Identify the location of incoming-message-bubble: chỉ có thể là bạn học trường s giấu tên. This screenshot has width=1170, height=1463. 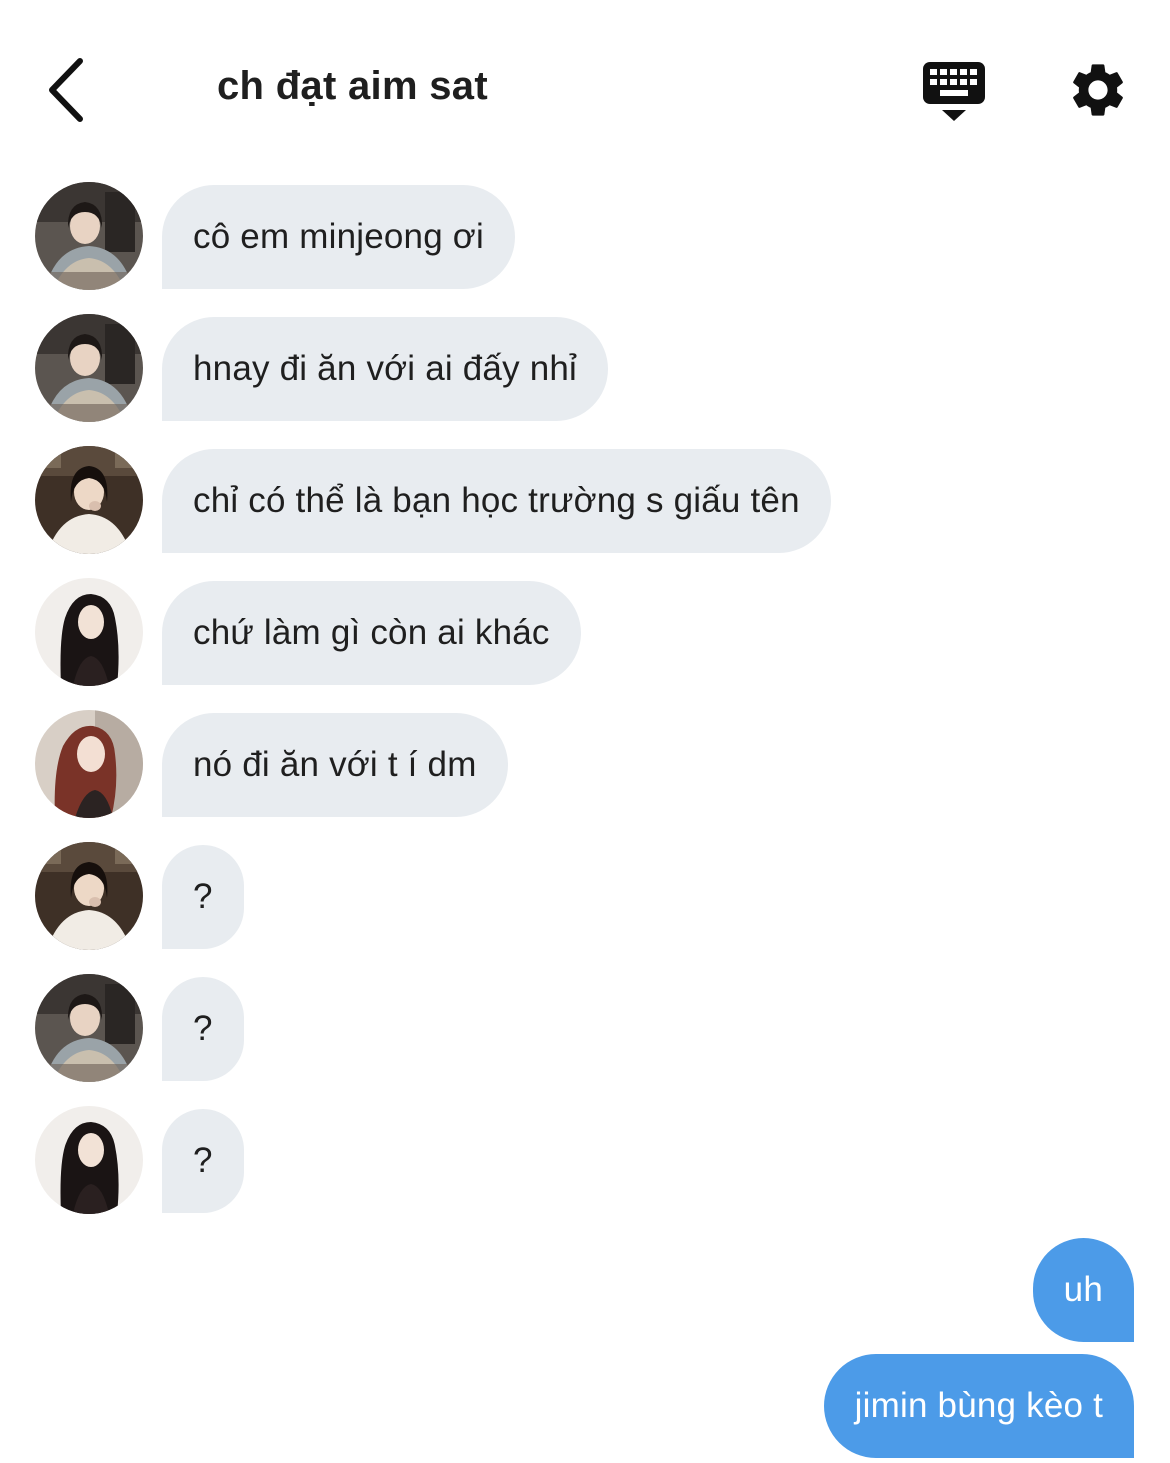
(496, 501).